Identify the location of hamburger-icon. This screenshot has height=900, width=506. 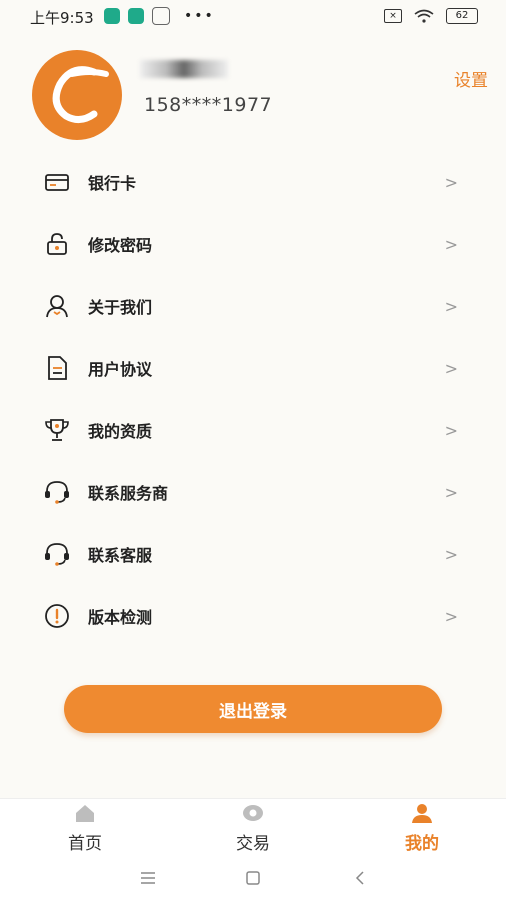
(148, 878).